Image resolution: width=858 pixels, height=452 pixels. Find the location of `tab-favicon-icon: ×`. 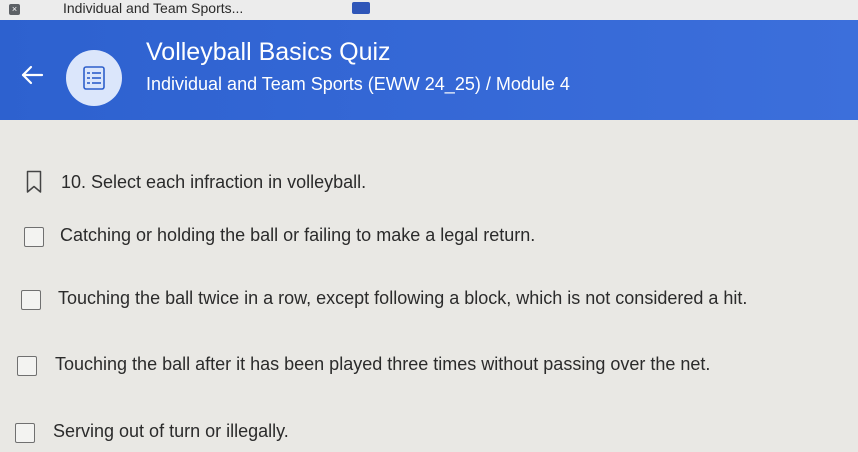

tab-favicon-icon: × is located at coordinates (14, 9).